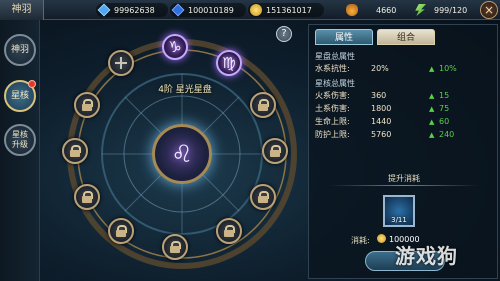 This screenshot has width=500, height=281. I want to click on zodiac-node-virgo: ♍, so click(229, 63).